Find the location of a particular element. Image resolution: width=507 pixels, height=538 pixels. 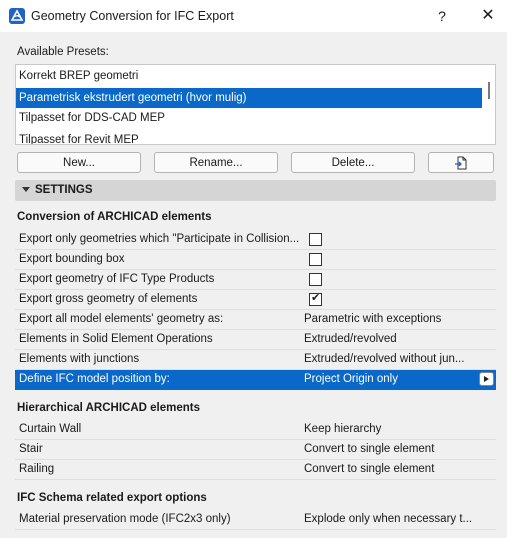

setting-row: Export gross geometry of elements ✔ is located at coordinates (255, 300).